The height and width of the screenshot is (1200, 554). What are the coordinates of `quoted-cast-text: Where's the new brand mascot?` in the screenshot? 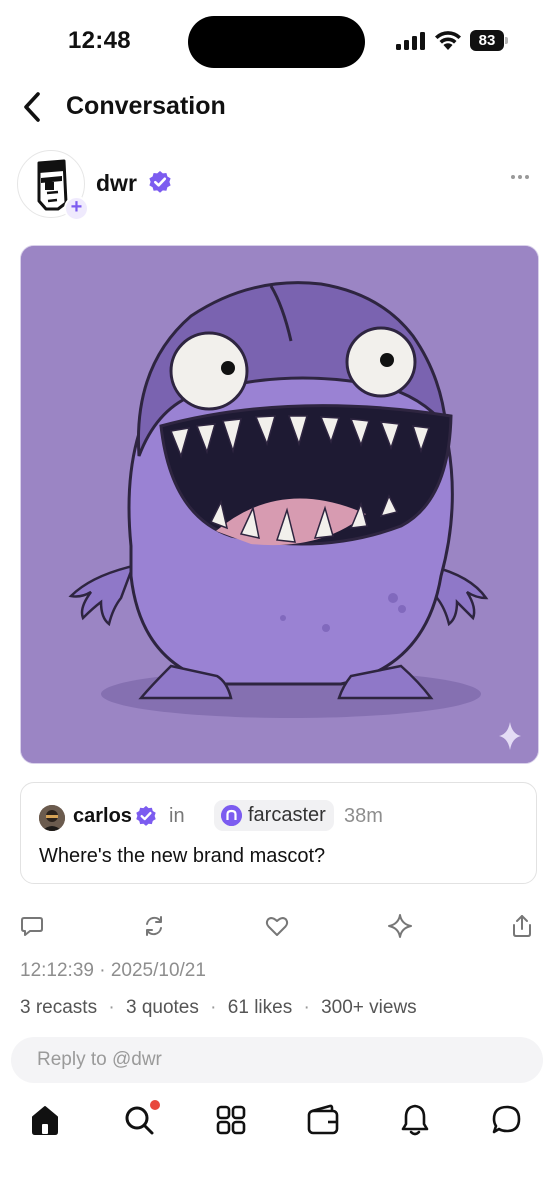 It's located at (182, 856).